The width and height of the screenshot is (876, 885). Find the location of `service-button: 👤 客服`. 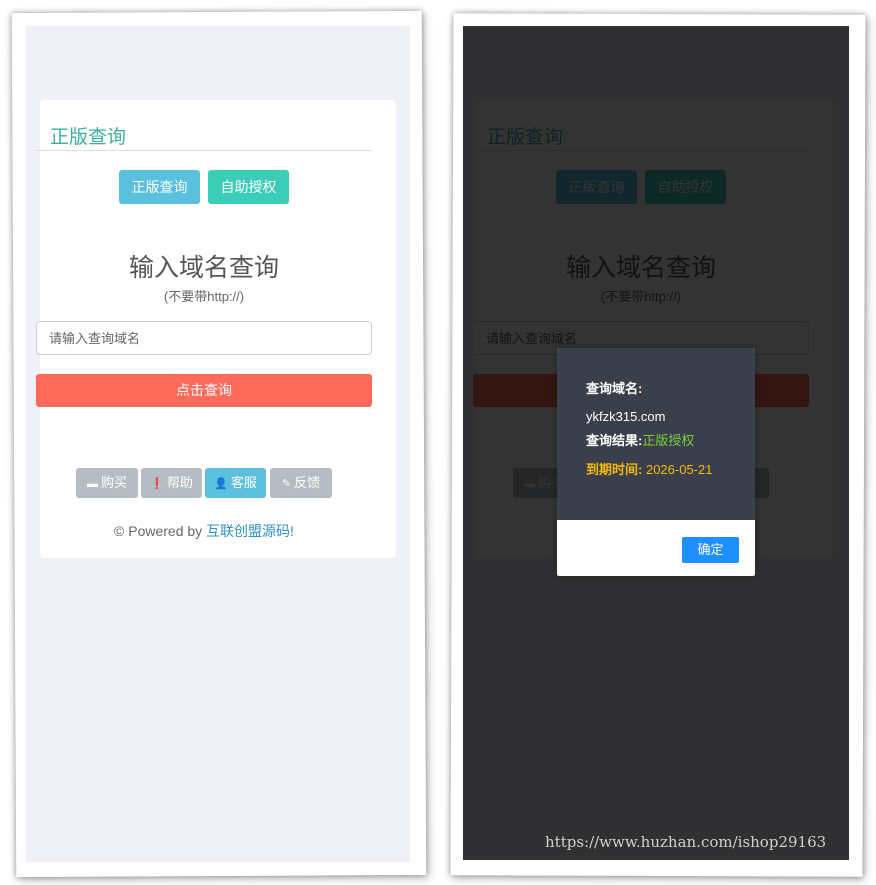

service-button: 👤 客服 is located at coordinates (235, 483).